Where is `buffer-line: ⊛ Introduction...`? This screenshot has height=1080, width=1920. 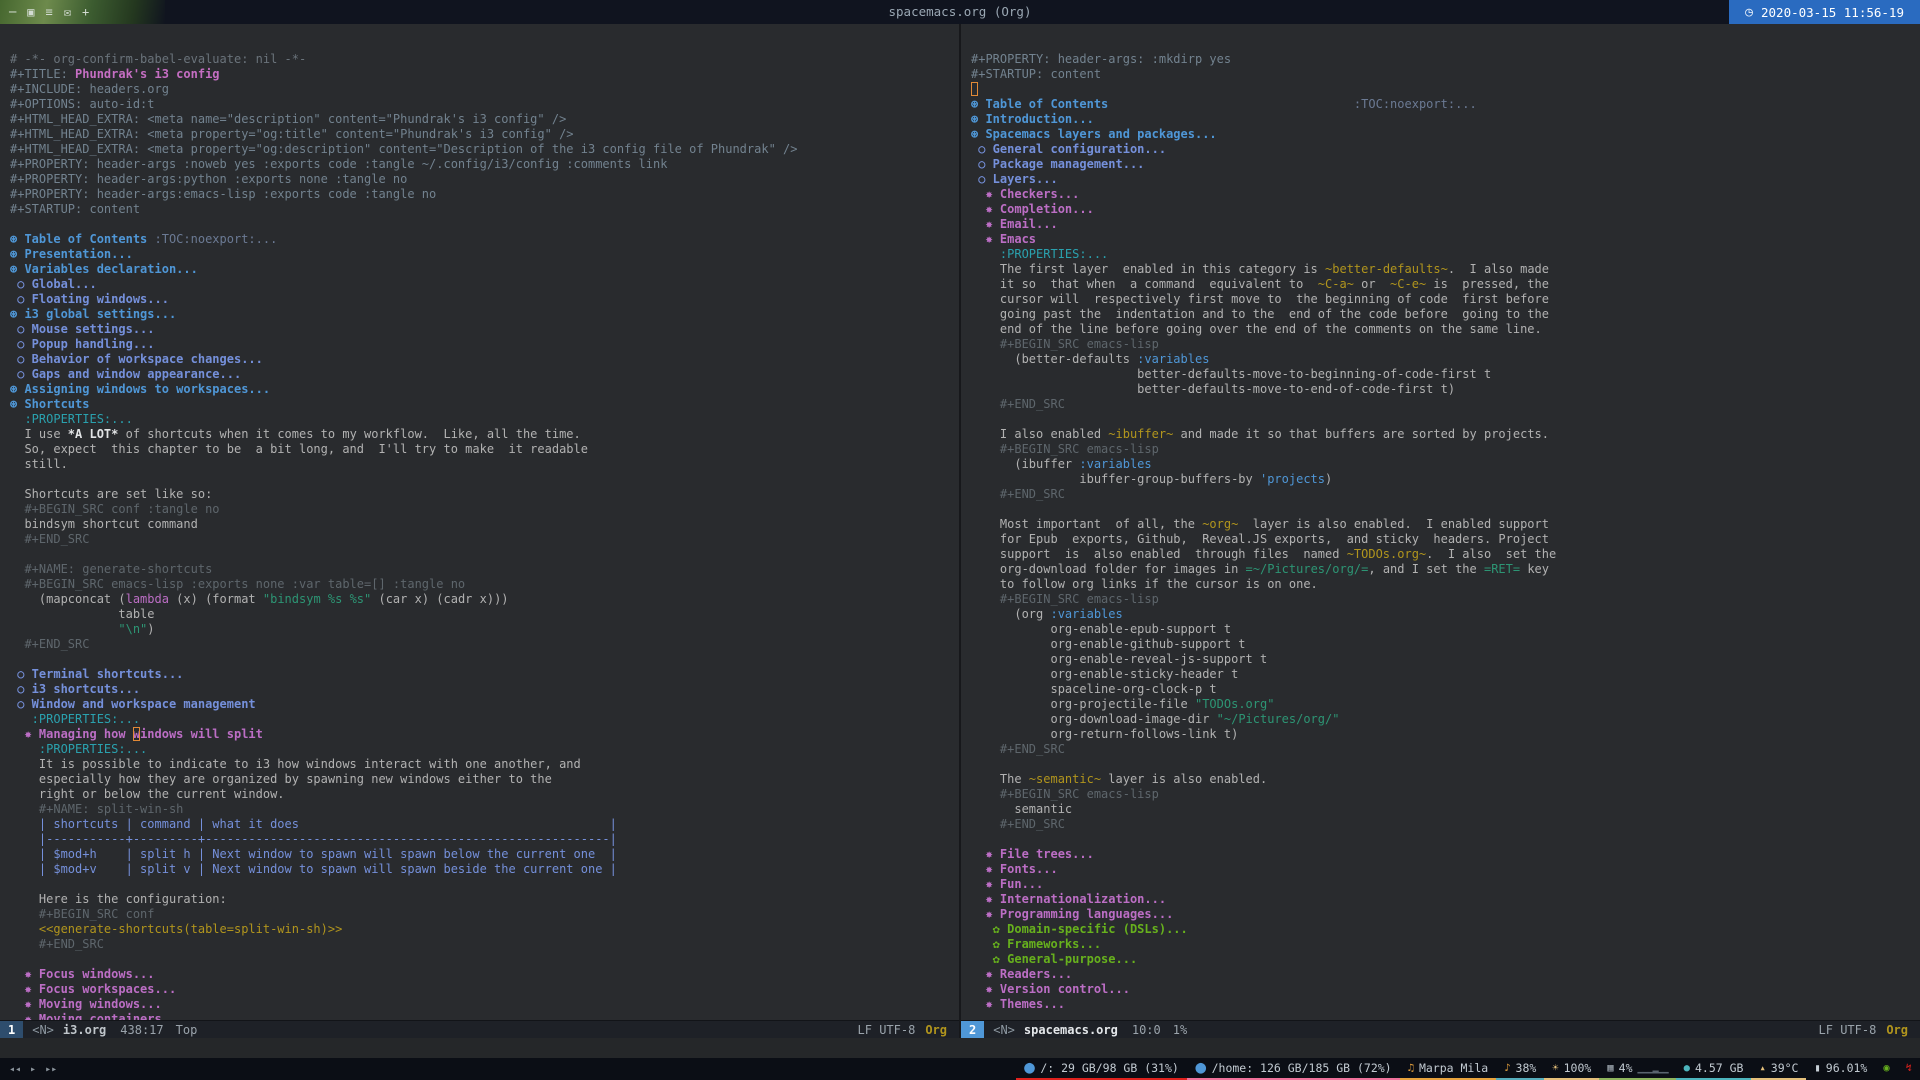
buffer-line: ⊛ Introduction... is located at coordinates (1445, 119).